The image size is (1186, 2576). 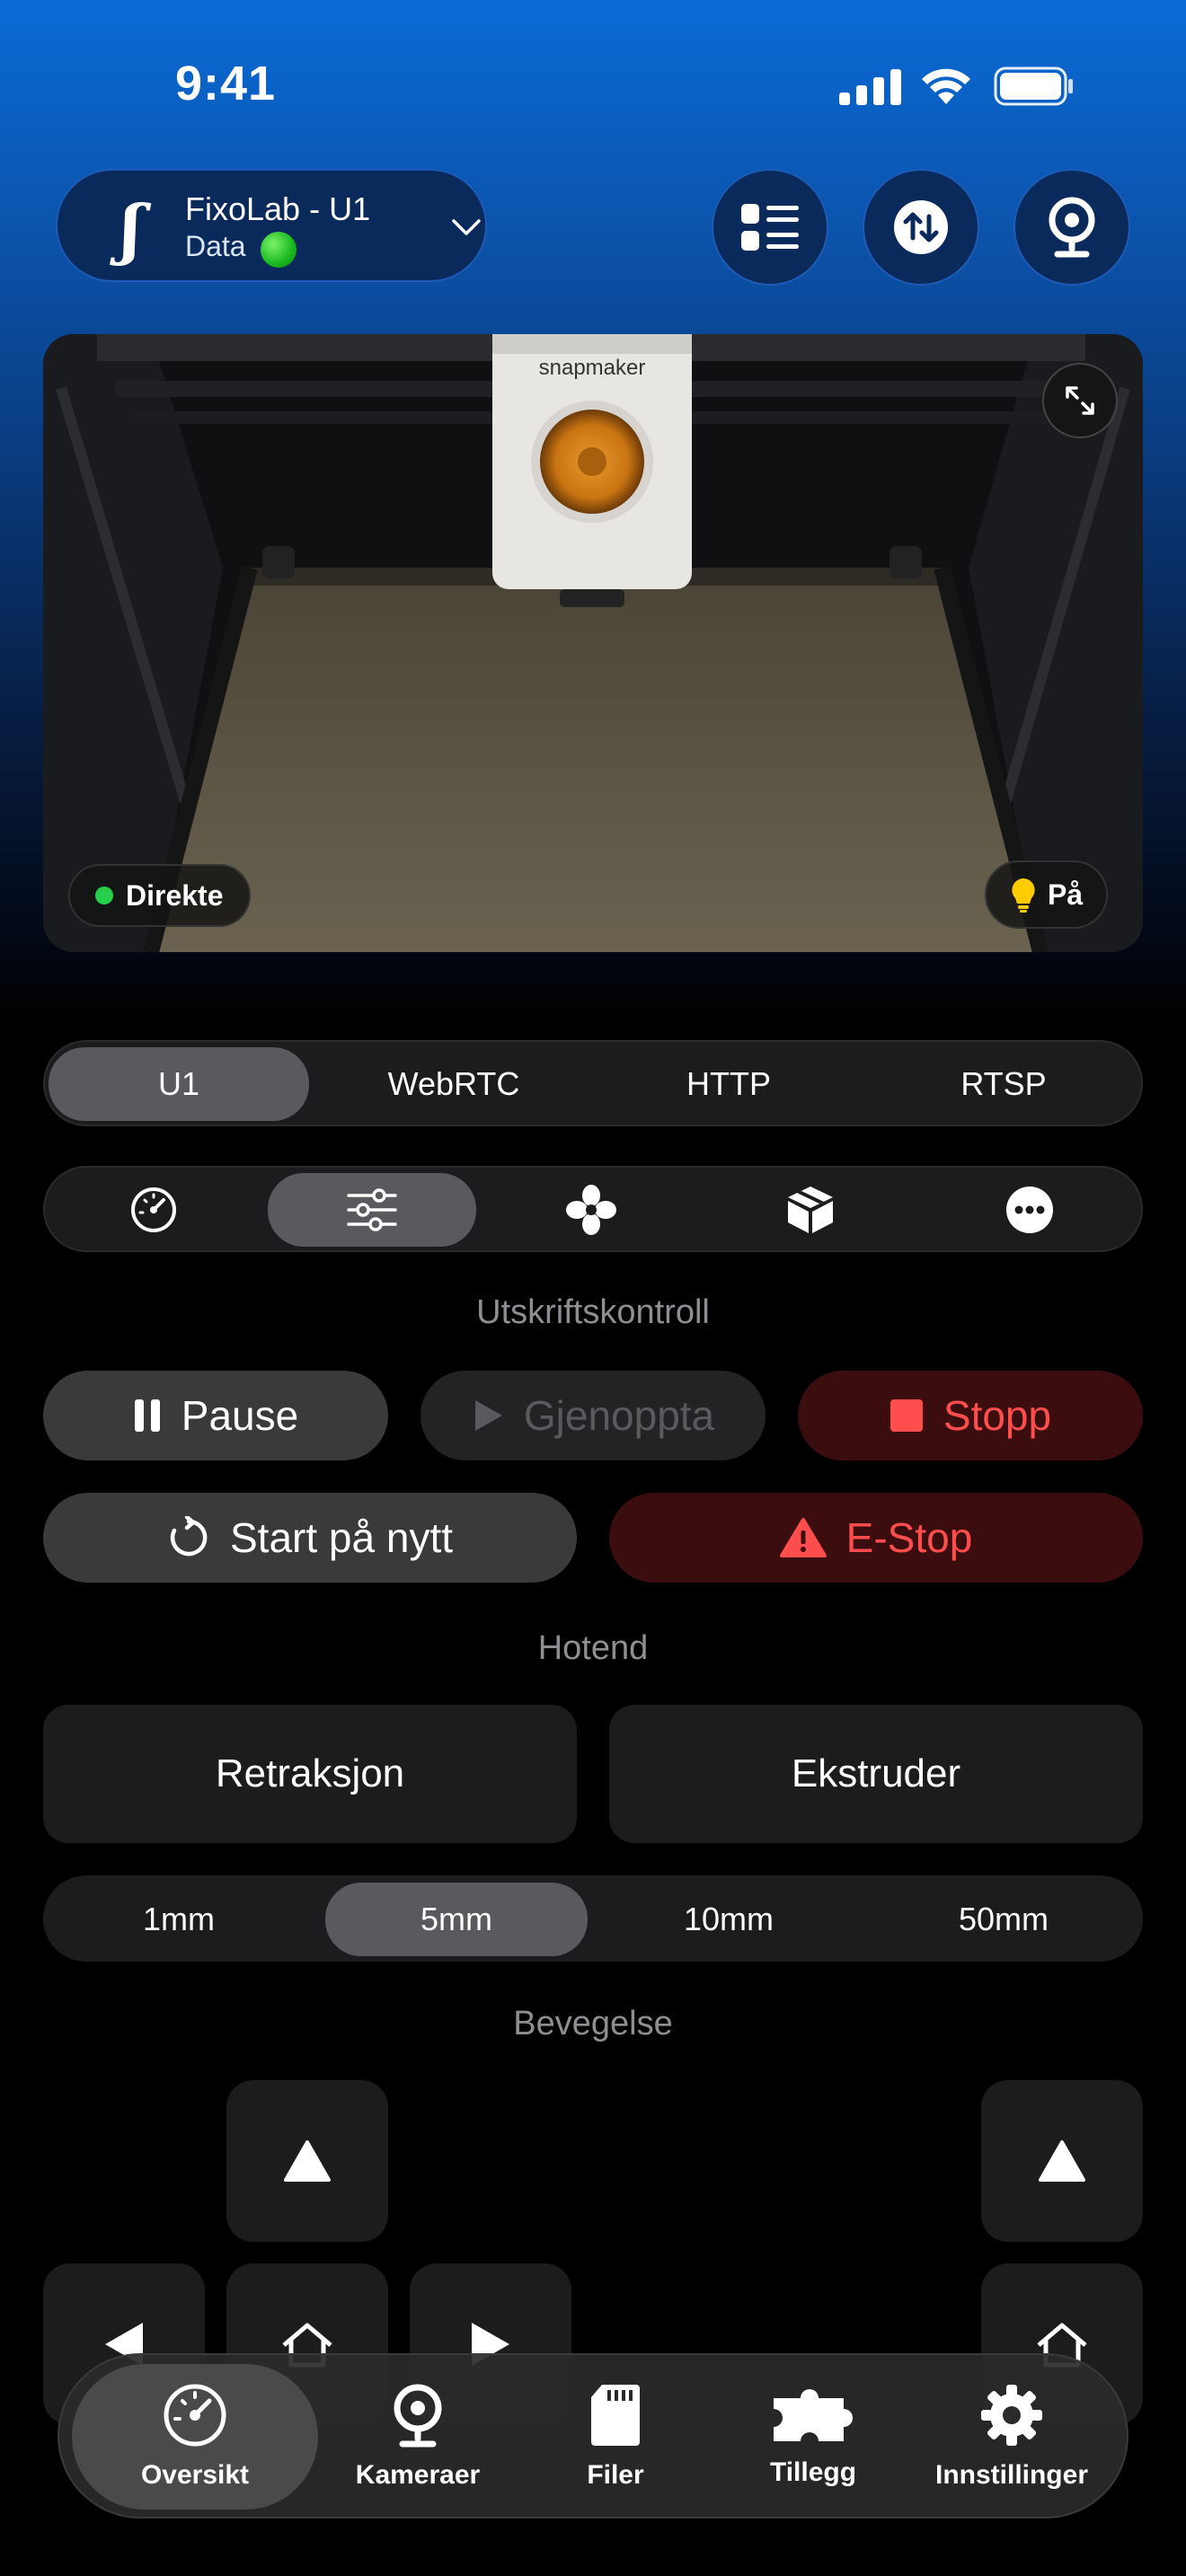 I want to click on tab-files: Filer, so click(x=615, y=2437).